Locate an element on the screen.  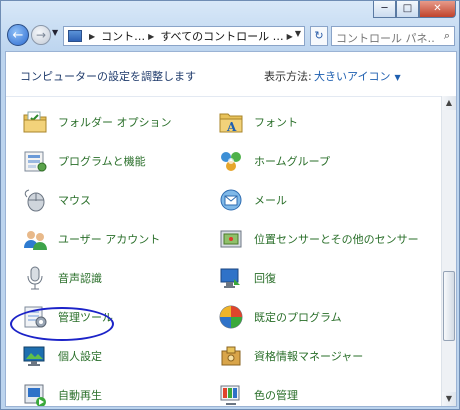
personalization-icon is located at coordinates (35, 356).